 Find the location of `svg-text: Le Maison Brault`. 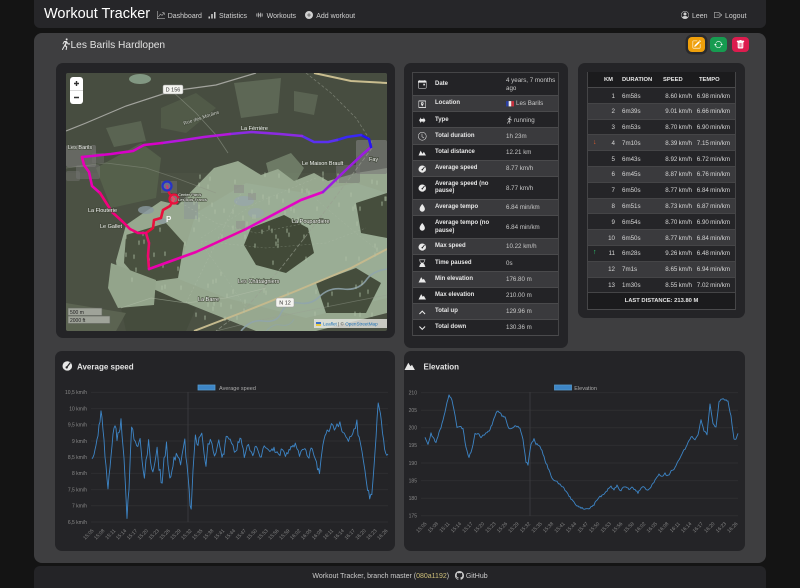

svg-text: Le Maison Brault is located at coordinates (323, 164).